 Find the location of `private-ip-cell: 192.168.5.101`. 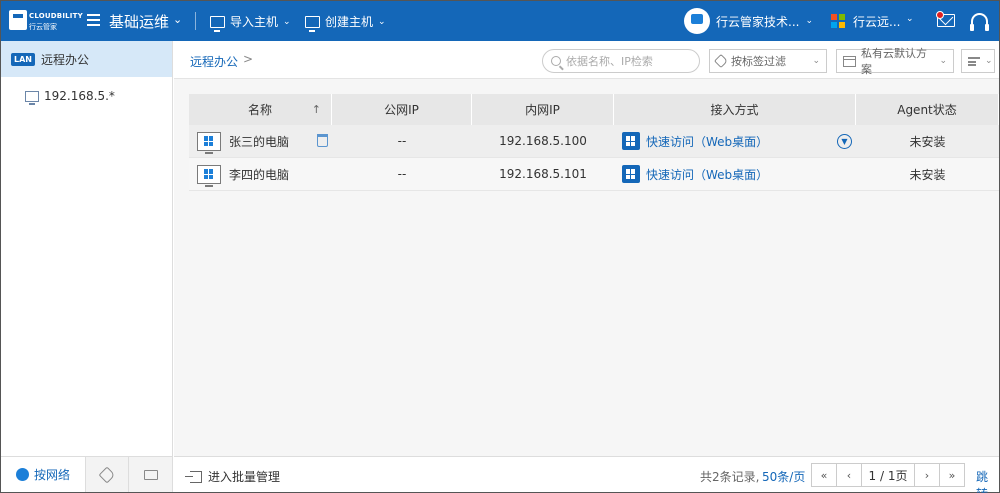

private-ip-cell: 192.168.5.101 is located at coordinates (543, 174).